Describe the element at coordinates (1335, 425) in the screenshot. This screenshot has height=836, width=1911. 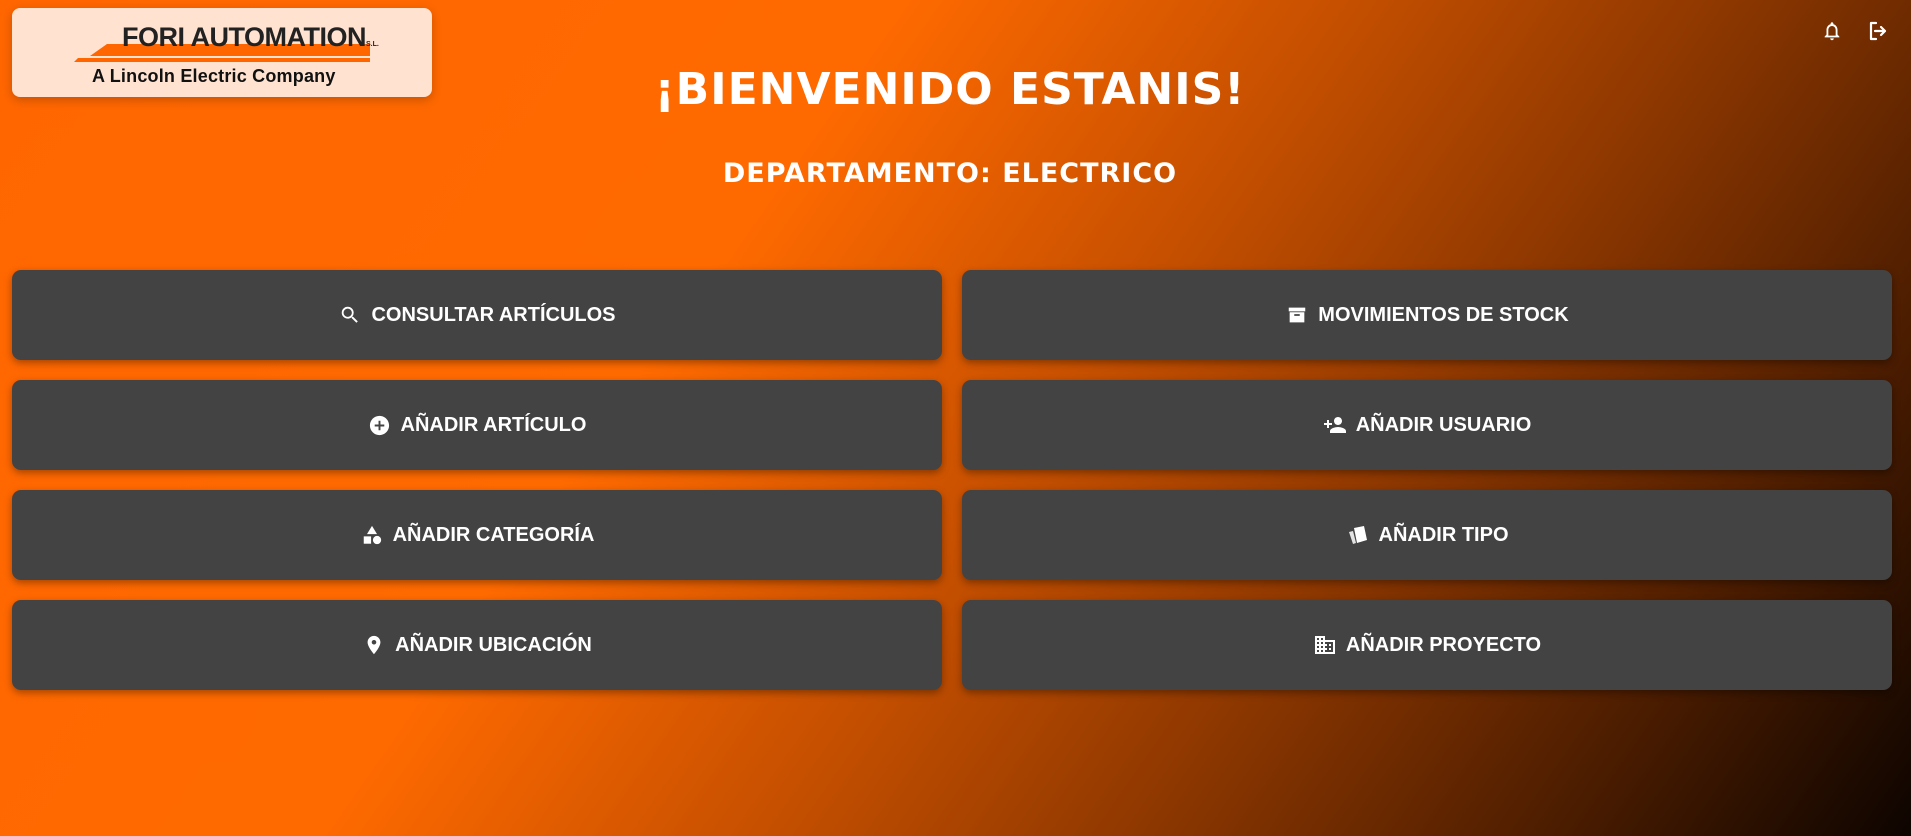
I see `person-add-icon` at that location.